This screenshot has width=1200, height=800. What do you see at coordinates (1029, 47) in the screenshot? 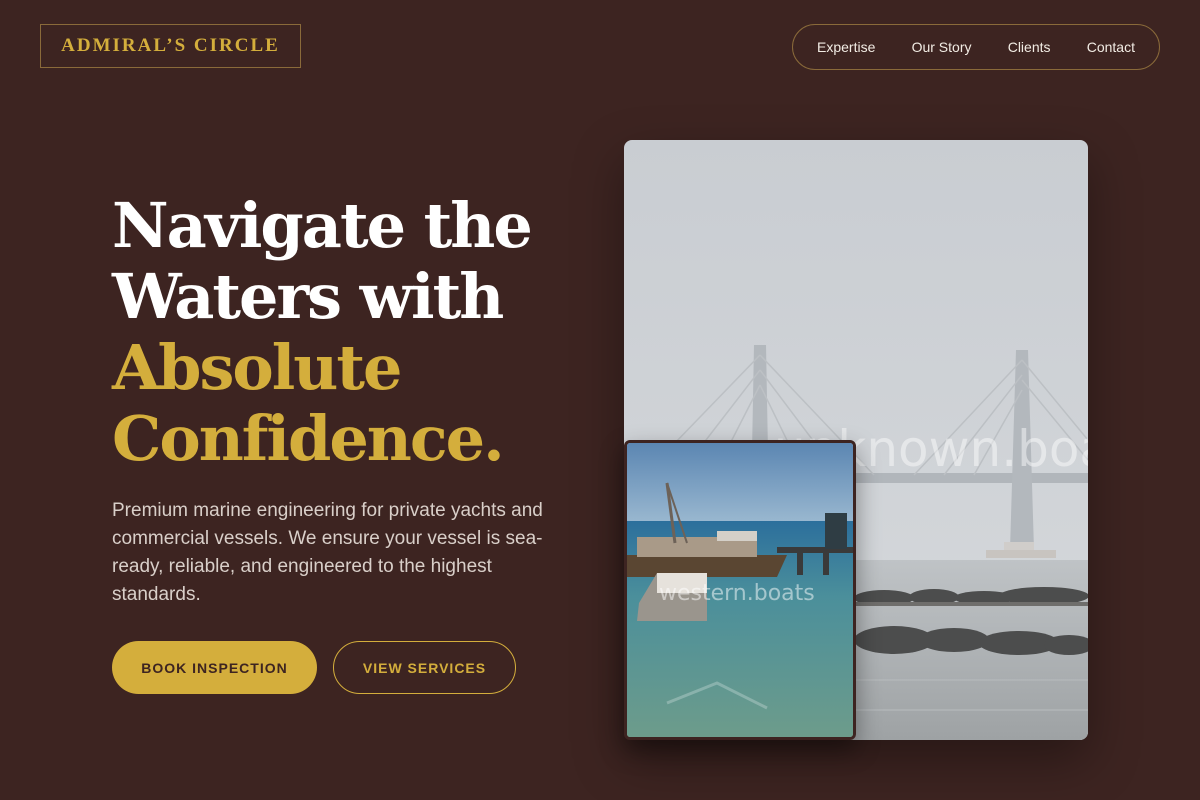
I see `nav-item-clients: Clients` at bounding box center [1029, 47].